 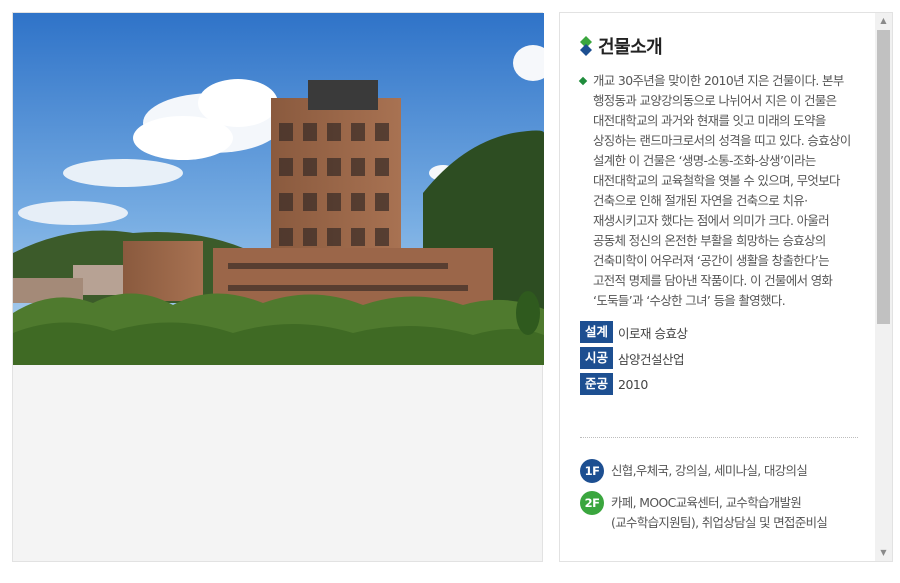 I want to click on diamond-icon, so click(x=586, y=46).